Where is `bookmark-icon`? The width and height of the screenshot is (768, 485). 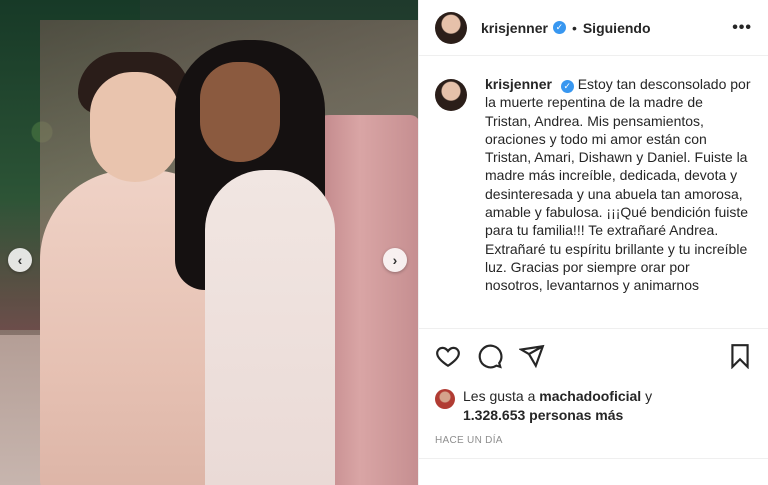
bookmark-icon is located at coordinates (740, 356).